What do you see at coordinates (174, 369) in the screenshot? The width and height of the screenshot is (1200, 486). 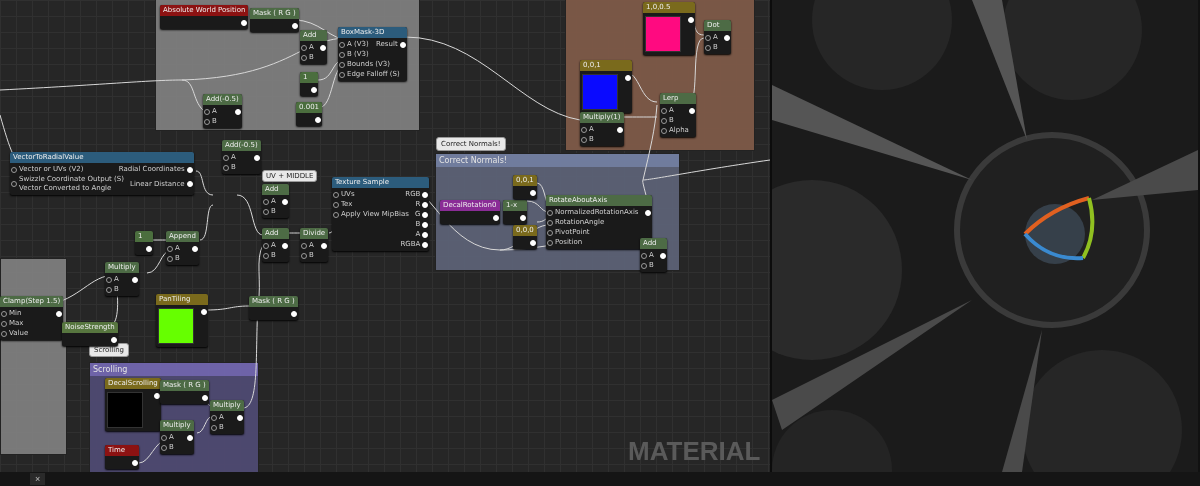 I see `comment-title: Scrolling` at bounding box center [174, 369].